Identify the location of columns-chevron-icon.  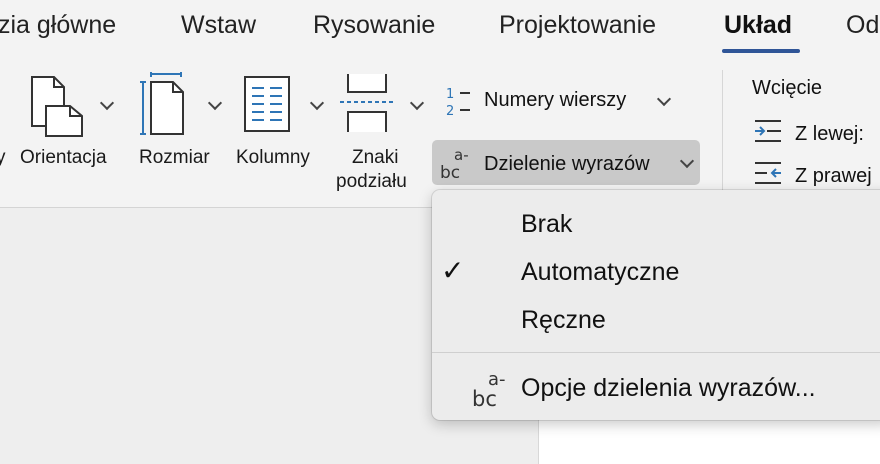
(317, 103).